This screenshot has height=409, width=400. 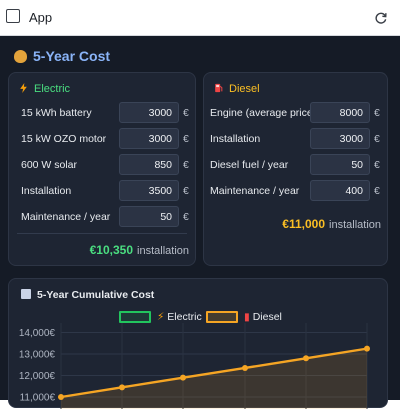 I want to click on diesel-row-label: Diesel fuel / year, so click(x=249, y=165).